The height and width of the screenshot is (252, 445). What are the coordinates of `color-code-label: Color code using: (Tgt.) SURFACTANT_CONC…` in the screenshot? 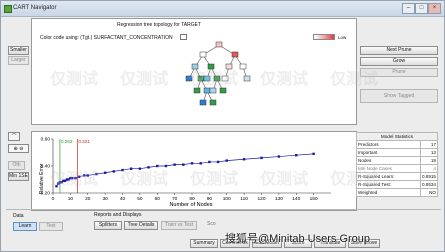 It's located at (106, 38).